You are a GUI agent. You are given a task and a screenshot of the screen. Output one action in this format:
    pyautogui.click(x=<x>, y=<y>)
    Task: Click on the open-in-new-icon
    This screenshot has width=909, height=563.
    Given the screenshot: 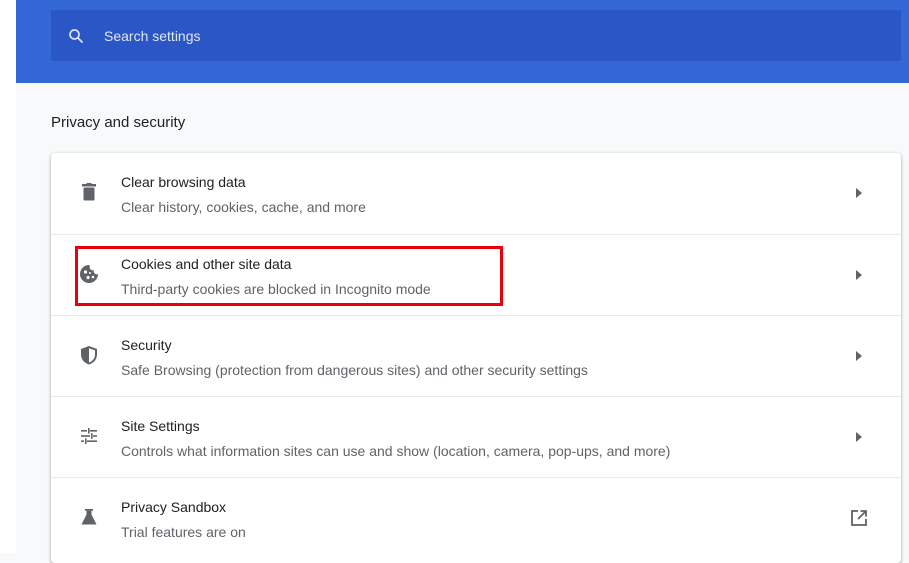 What is the action you would take?
    pyautogui.click(x=859, y=518)
    